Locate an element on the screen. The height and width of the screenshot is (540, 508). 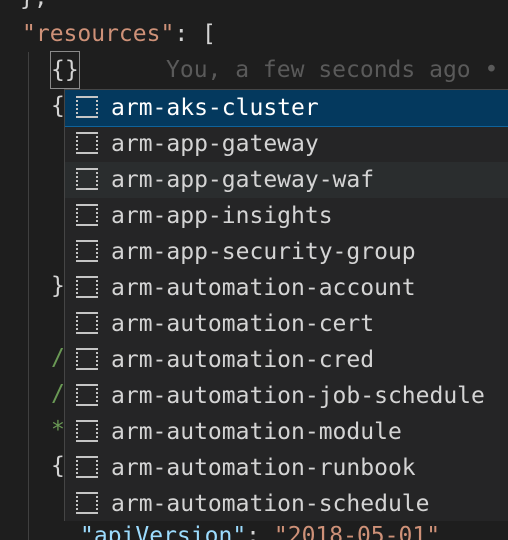
resources-key: "resources" is located at coordinates (98, 34).